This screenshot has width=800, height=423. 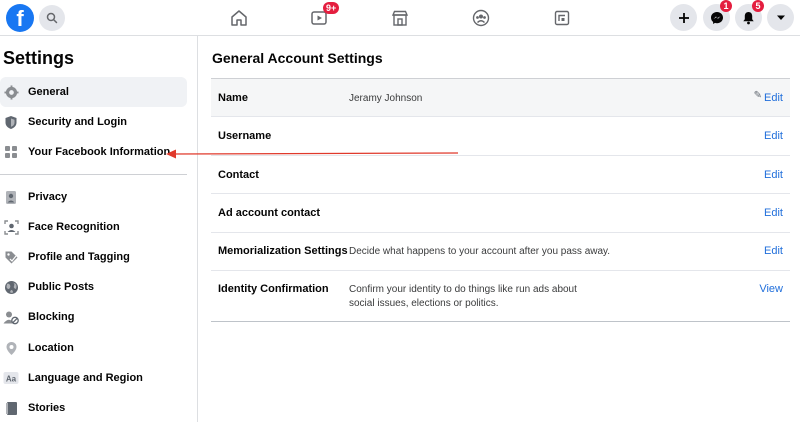 What do you see at coordinates (11, 152) in the screenshot?
I see `grid-icon` at bounding box center [11, 152].